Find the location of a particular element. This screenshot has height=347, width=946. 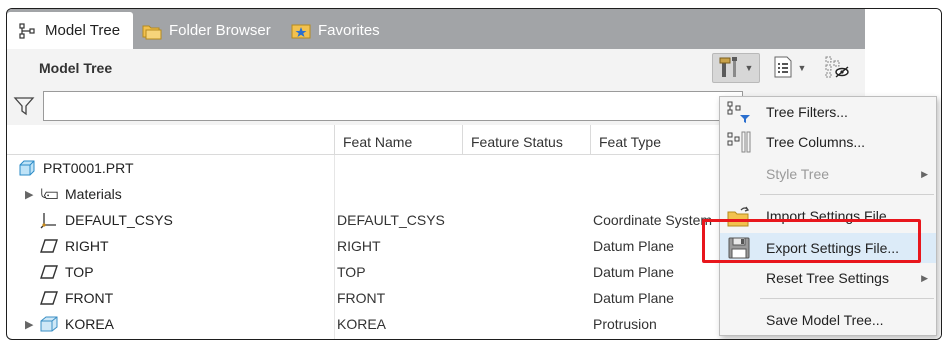

tree-item-label: DEFAULT_CSYS is located at coordinates (119, 220).